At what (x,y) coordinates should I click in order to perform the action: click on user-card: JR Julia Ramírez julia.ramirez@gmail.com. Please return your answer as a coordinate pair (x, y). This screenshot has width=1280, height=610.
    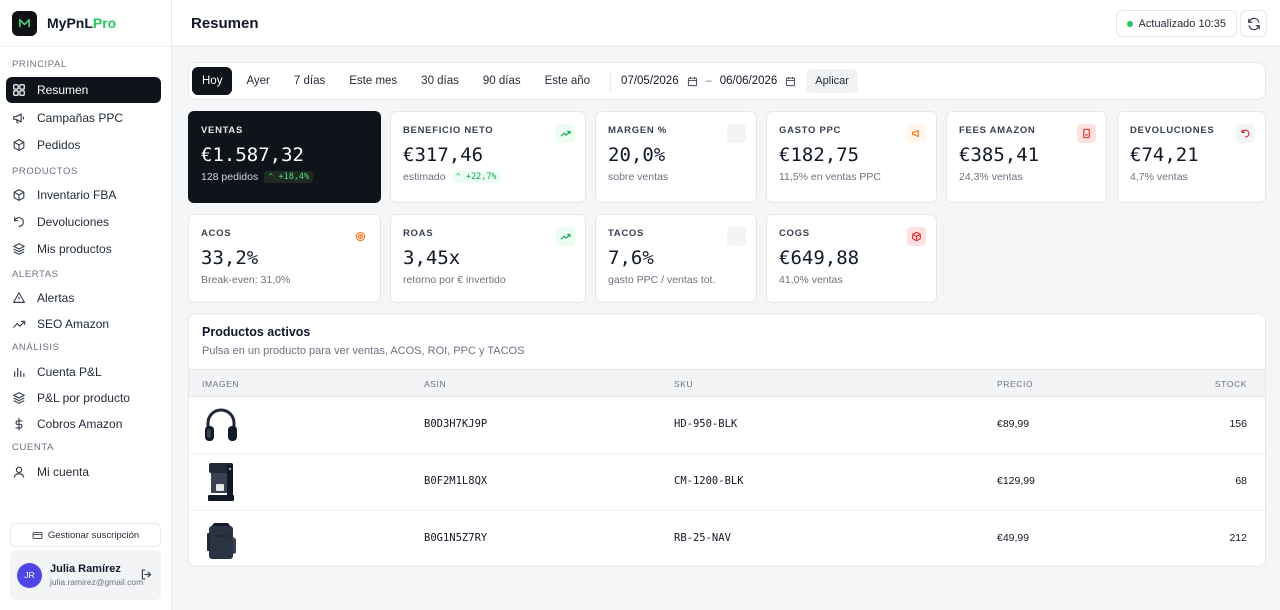
    Looking at the image, I should click on (85, 575).